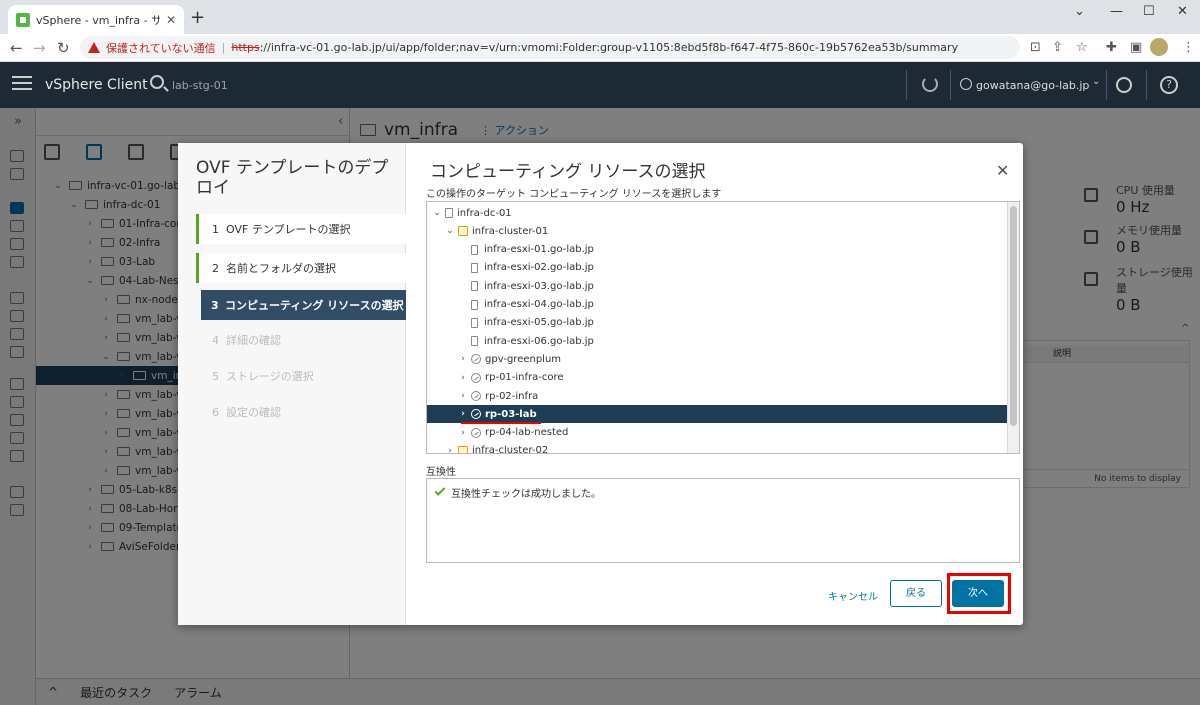  I want to click on hamburger-menu-icon, so click(22, 83).